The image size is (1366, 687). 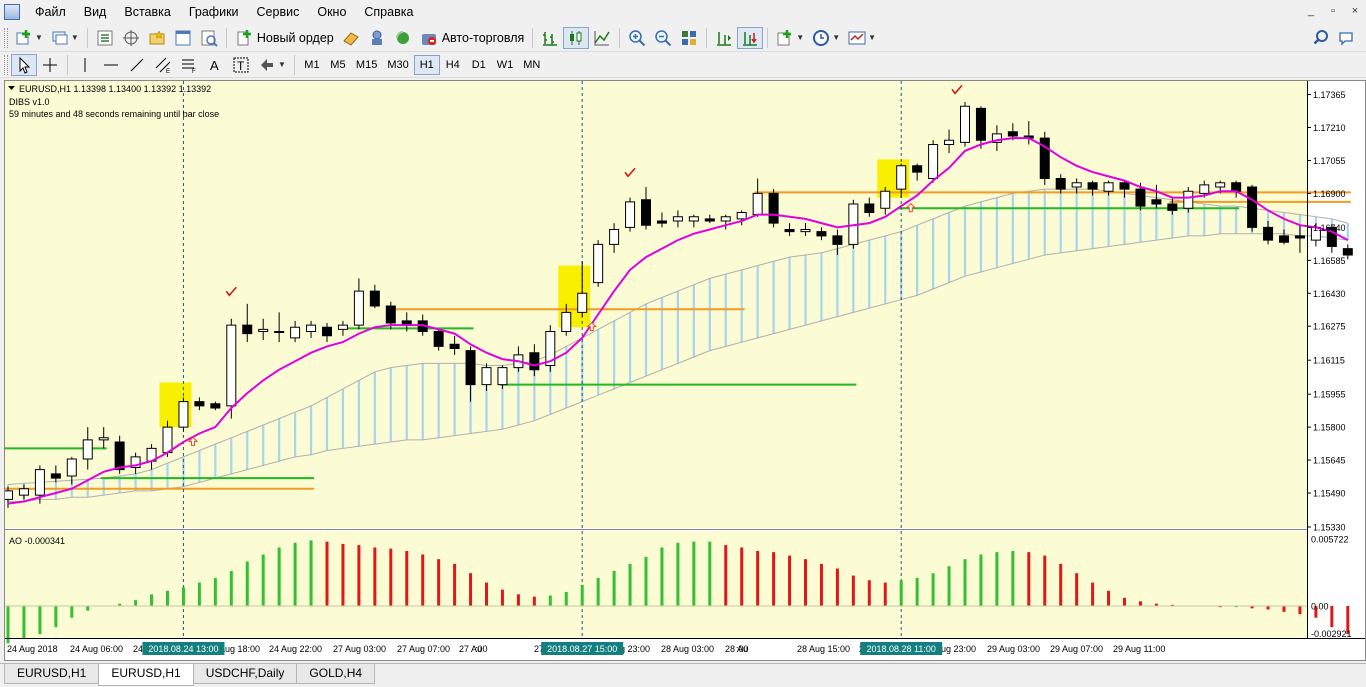 I want to click on timeframe-m1: M1, so click(x=312, y=65).